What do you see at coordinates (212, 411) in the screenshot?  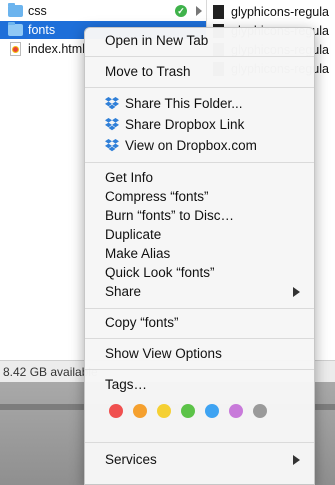 I see `tag-blue-icon` at bounding box center [212, 411].